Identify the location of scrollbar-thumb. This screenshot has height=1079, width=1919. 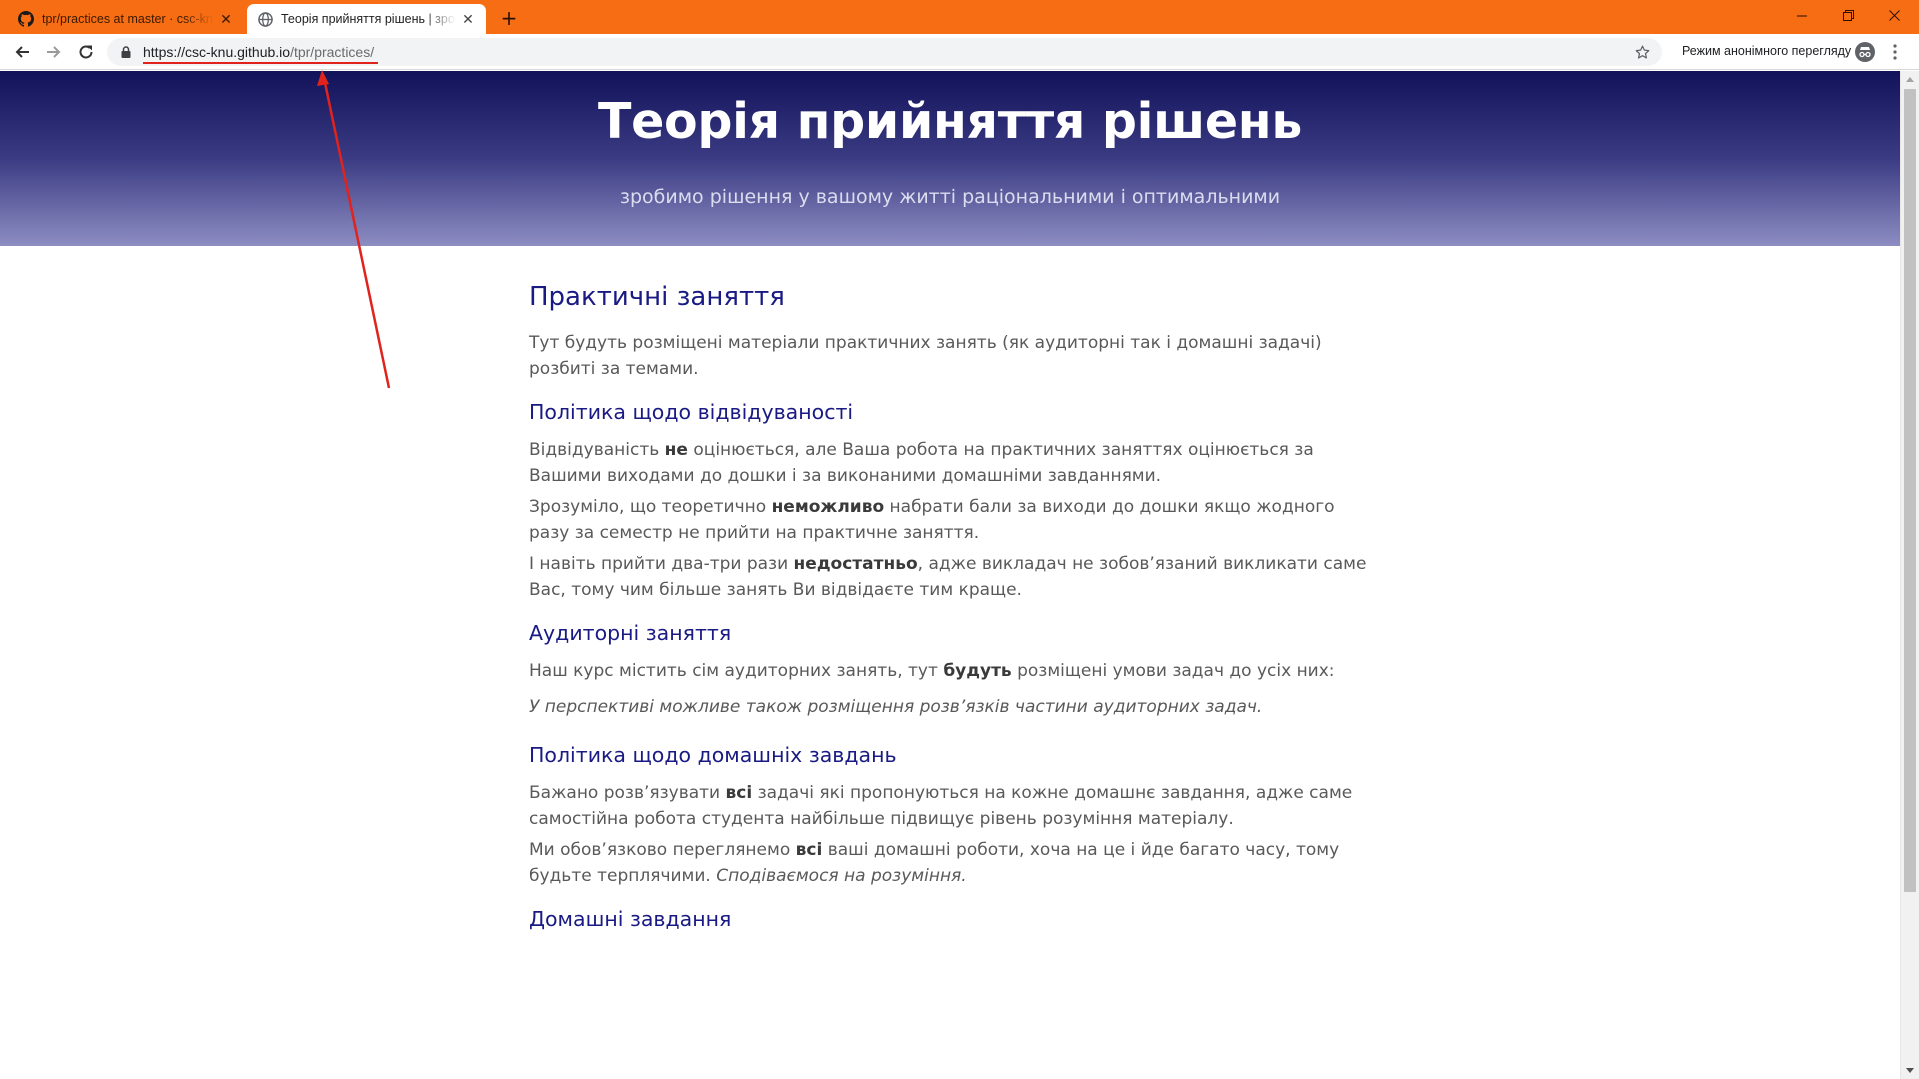
(1910, 490).